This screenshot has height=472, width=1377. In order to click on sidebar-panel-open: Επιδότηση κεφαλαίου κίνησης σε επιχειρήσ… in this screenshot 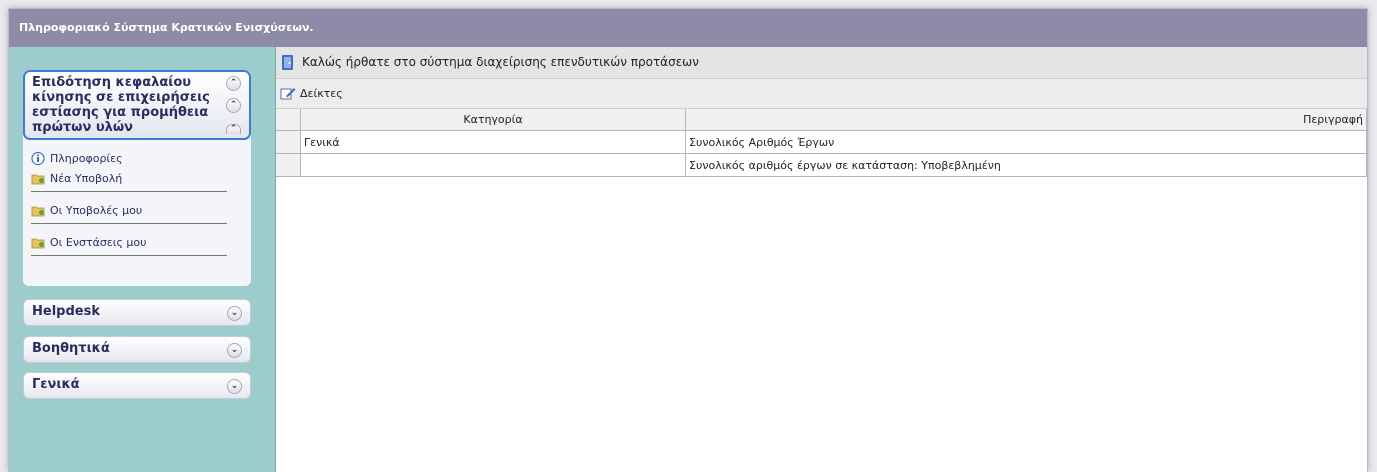, I will do `click(137, 178)`.